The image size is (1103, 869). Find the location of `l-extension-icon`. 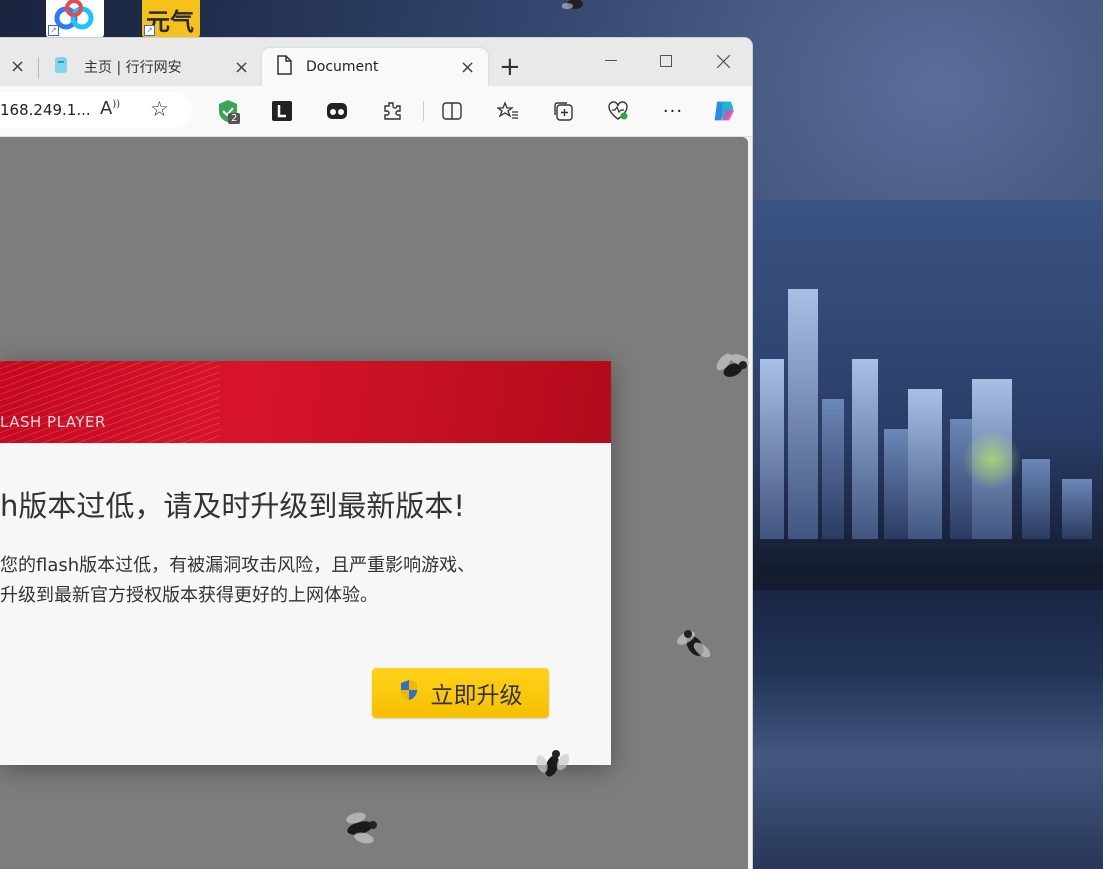

l-extension-icon is located at coordinates (282, 111).